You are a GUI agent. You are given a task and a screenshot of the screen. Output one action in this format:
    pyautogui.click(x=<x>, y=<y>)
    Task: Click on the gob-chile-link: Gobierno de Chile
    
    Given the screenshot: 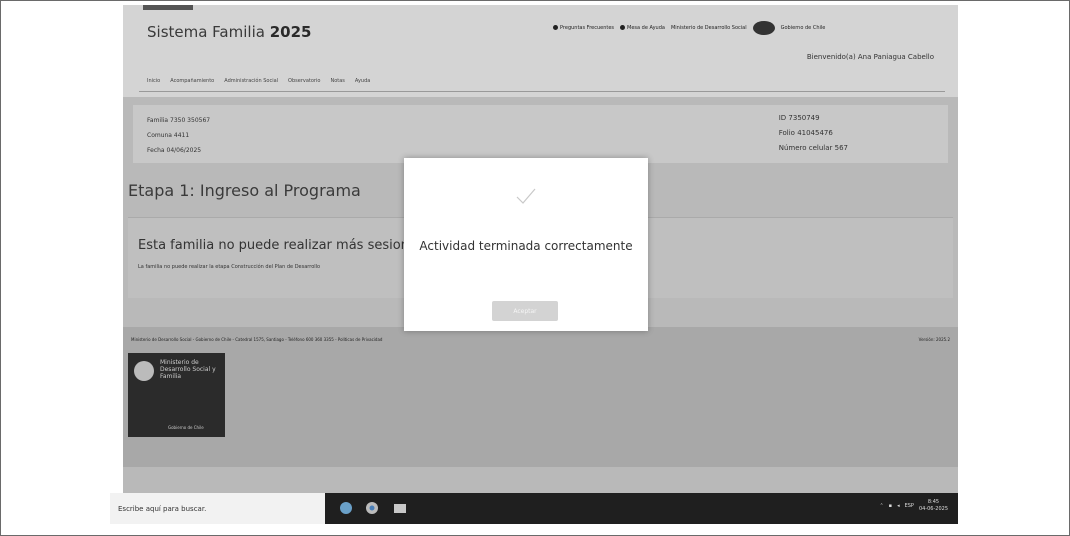 What is the action you would take?
    pyautogui.click(x=186, y=427)
    